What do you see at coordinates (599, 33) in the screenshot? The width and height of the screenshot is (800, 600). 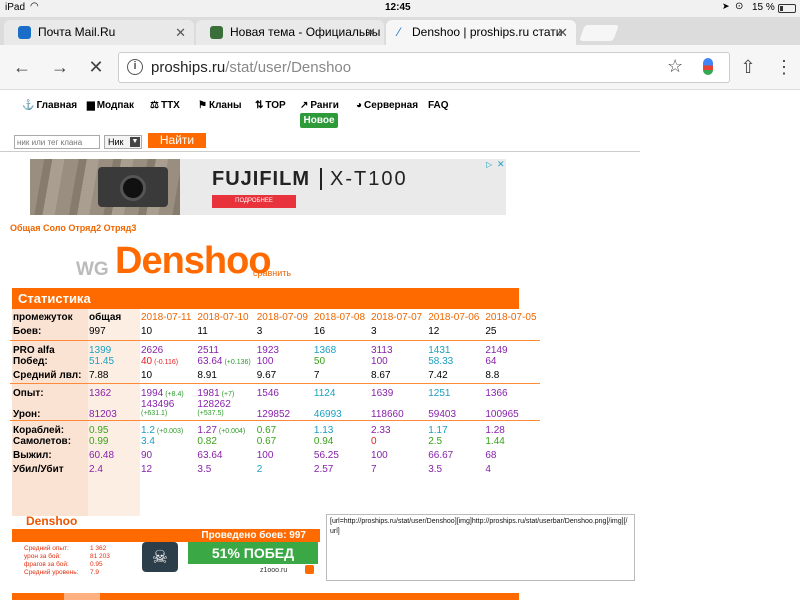 I see `new-tab-button` at bounding box center [599, 33].